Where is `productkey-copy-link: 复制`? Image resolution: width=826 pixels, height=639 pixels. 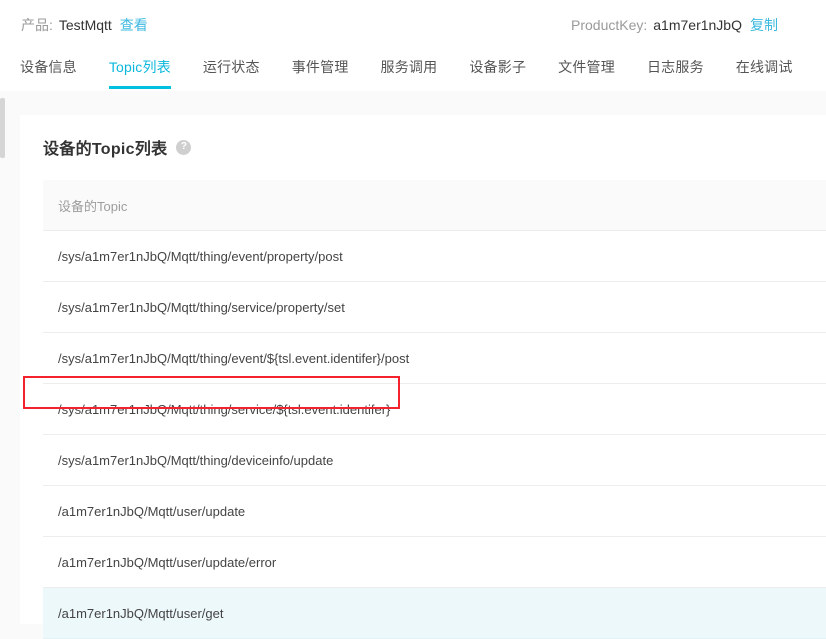 productkey-copy-link: 复制 is located at coordinates (764, 25).